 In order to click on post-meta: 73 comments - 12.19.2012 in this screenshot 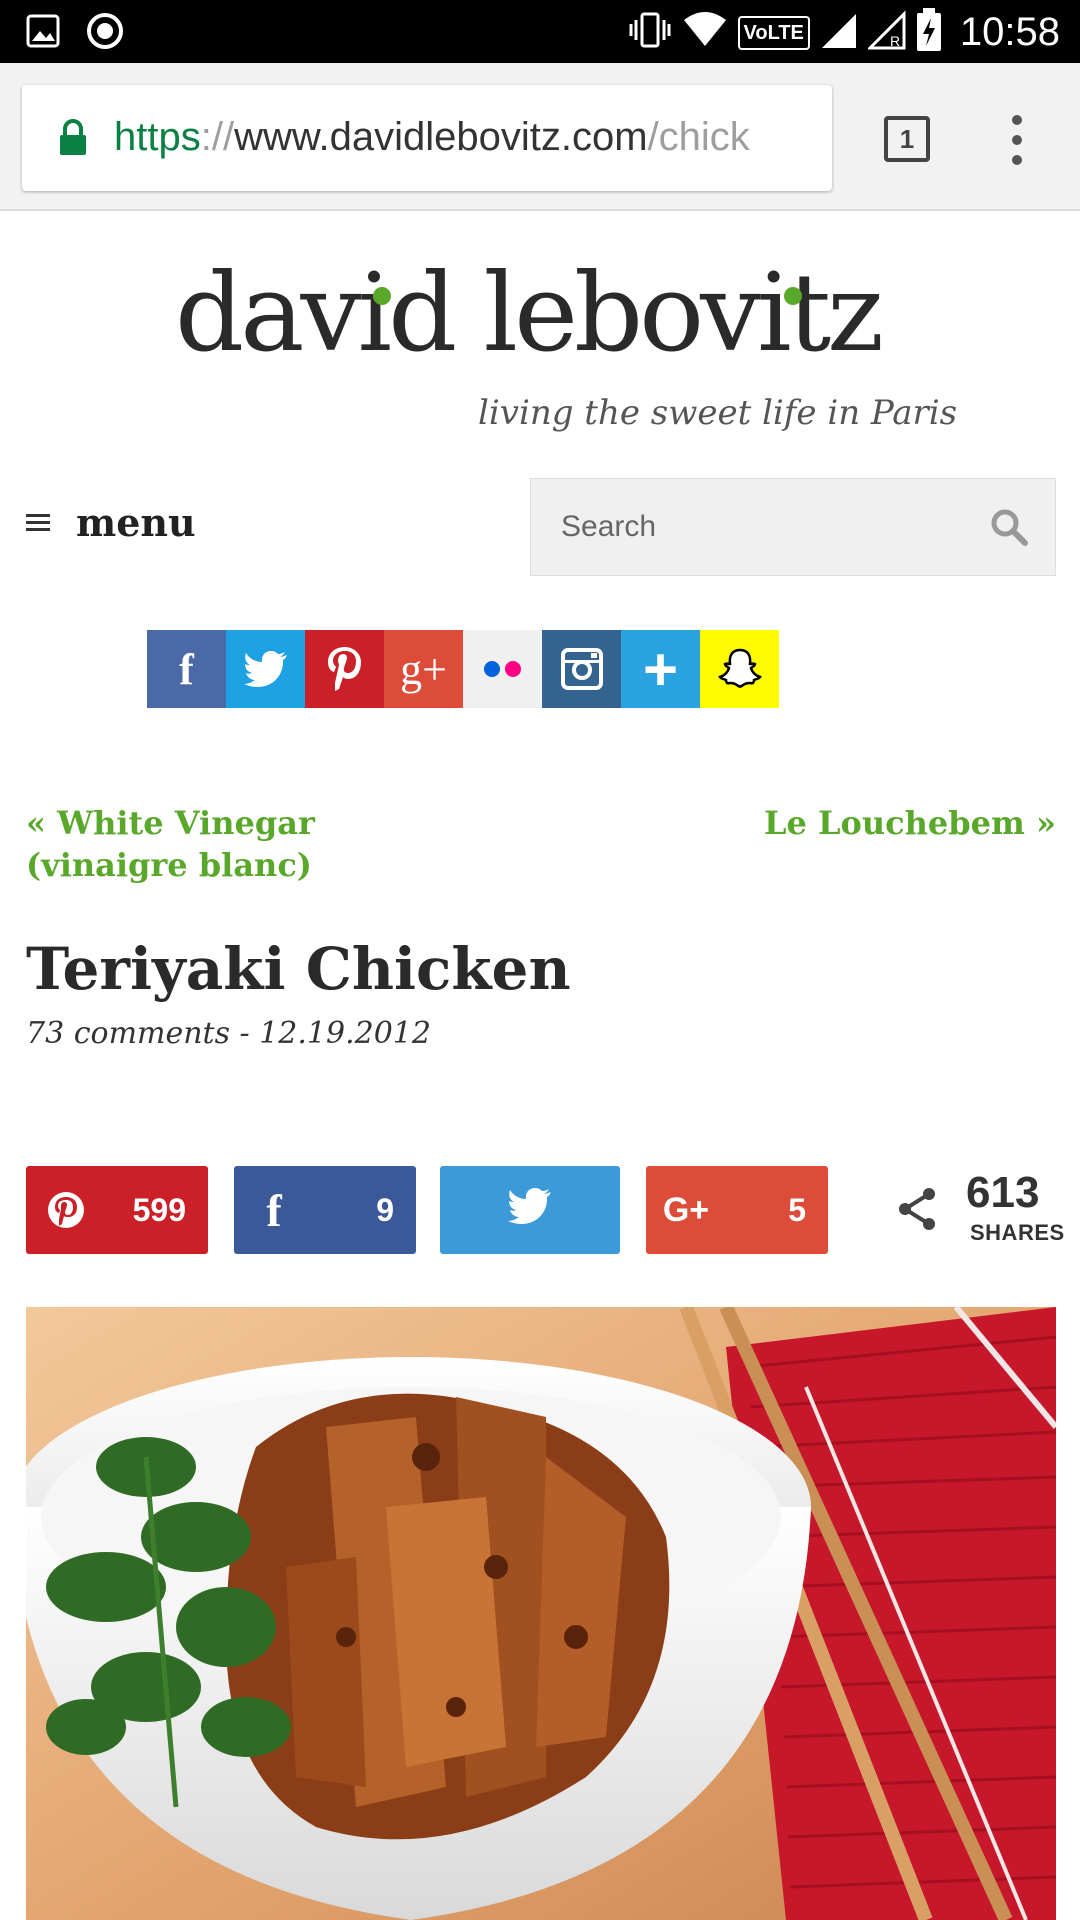, I will do `click(228, 1033)`.